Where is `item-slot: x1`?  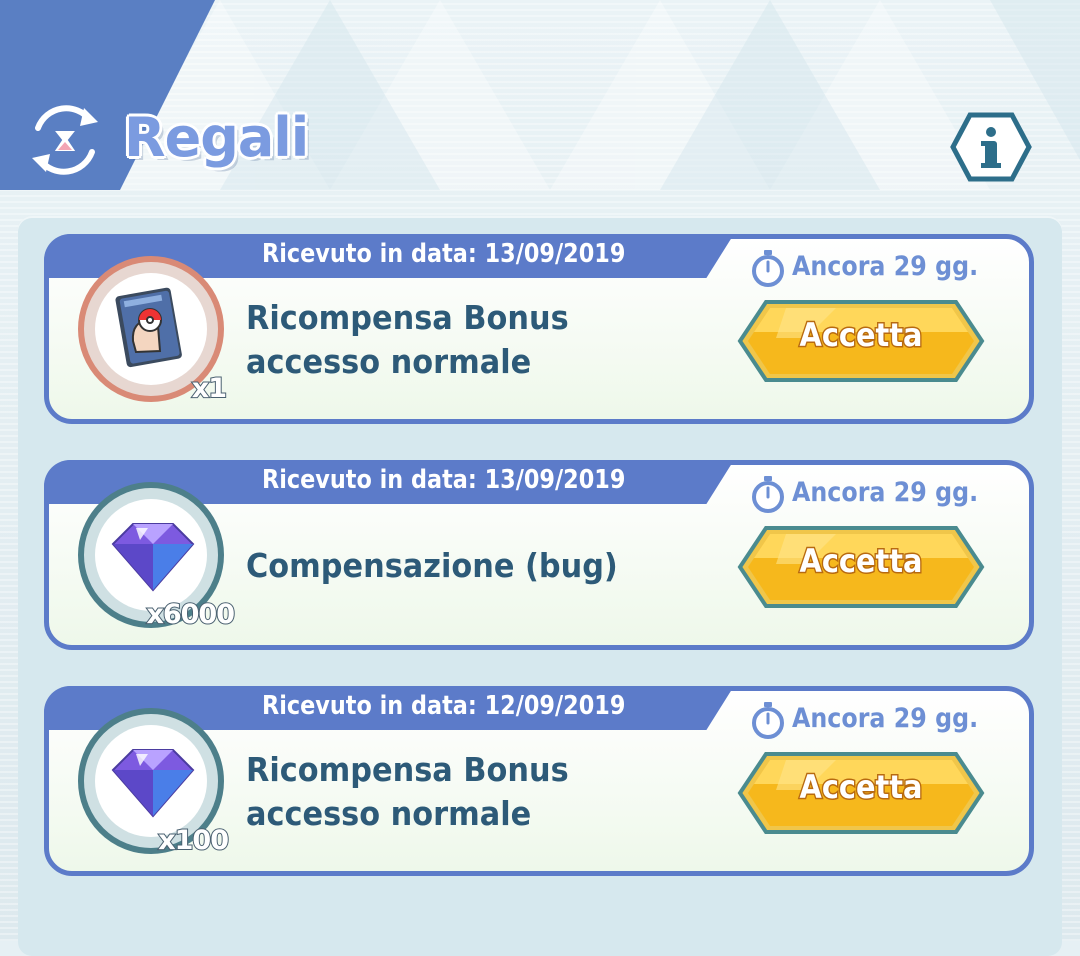 item-slot: x1 is located at coordinates (153, 330).